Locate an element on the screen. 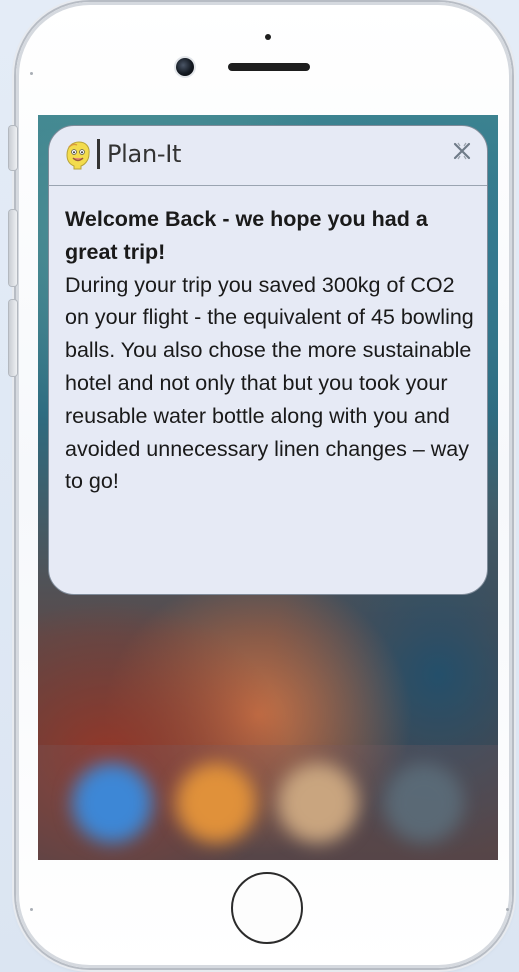 The image size is (519, 972). volume-down-button is located at coordinates (13, 338).